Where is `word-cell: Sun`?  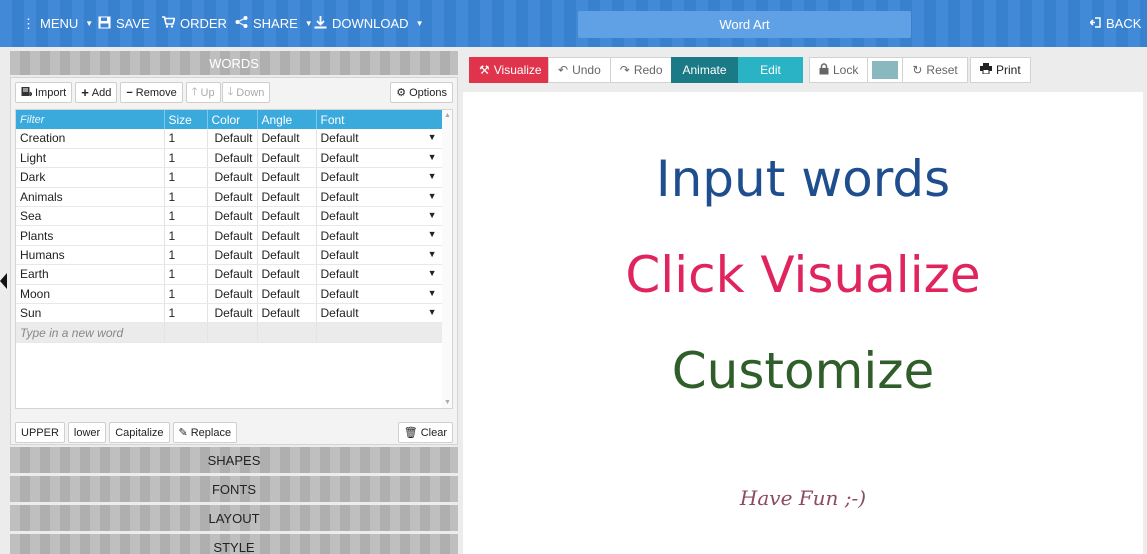
word-cell: Sun is located at coordinates (90, 313).